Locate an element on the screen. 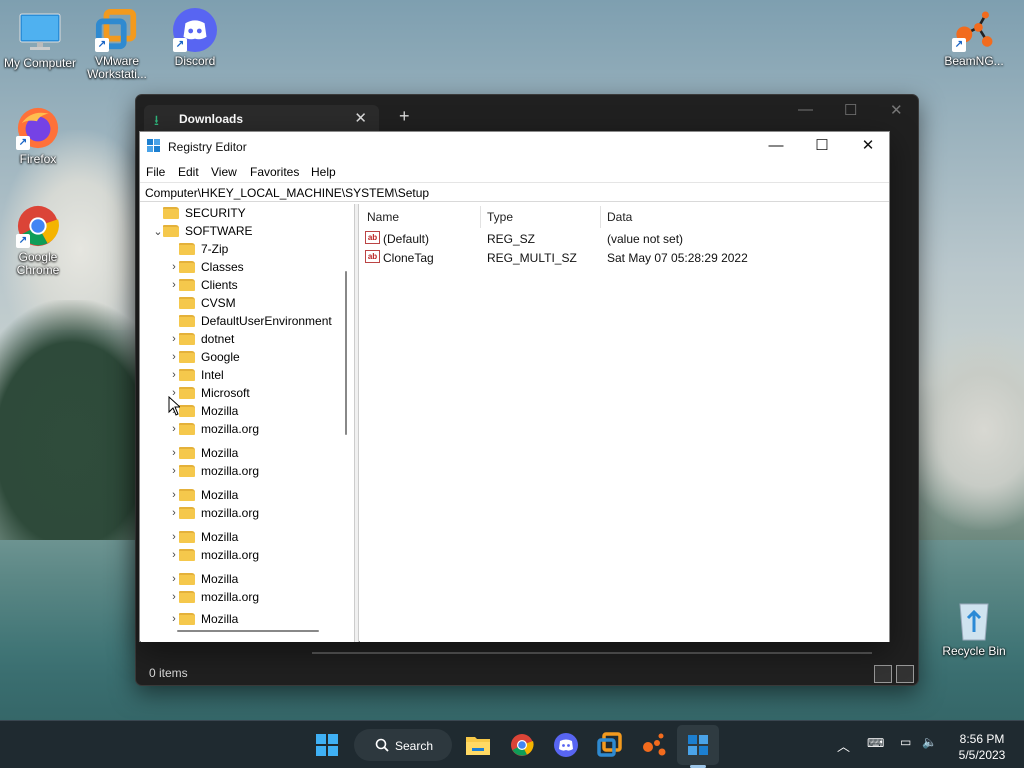 Image resolution: width=1024 pixels, height=768 pixels. new-tab-button: + is located at coordinates (404, 116).